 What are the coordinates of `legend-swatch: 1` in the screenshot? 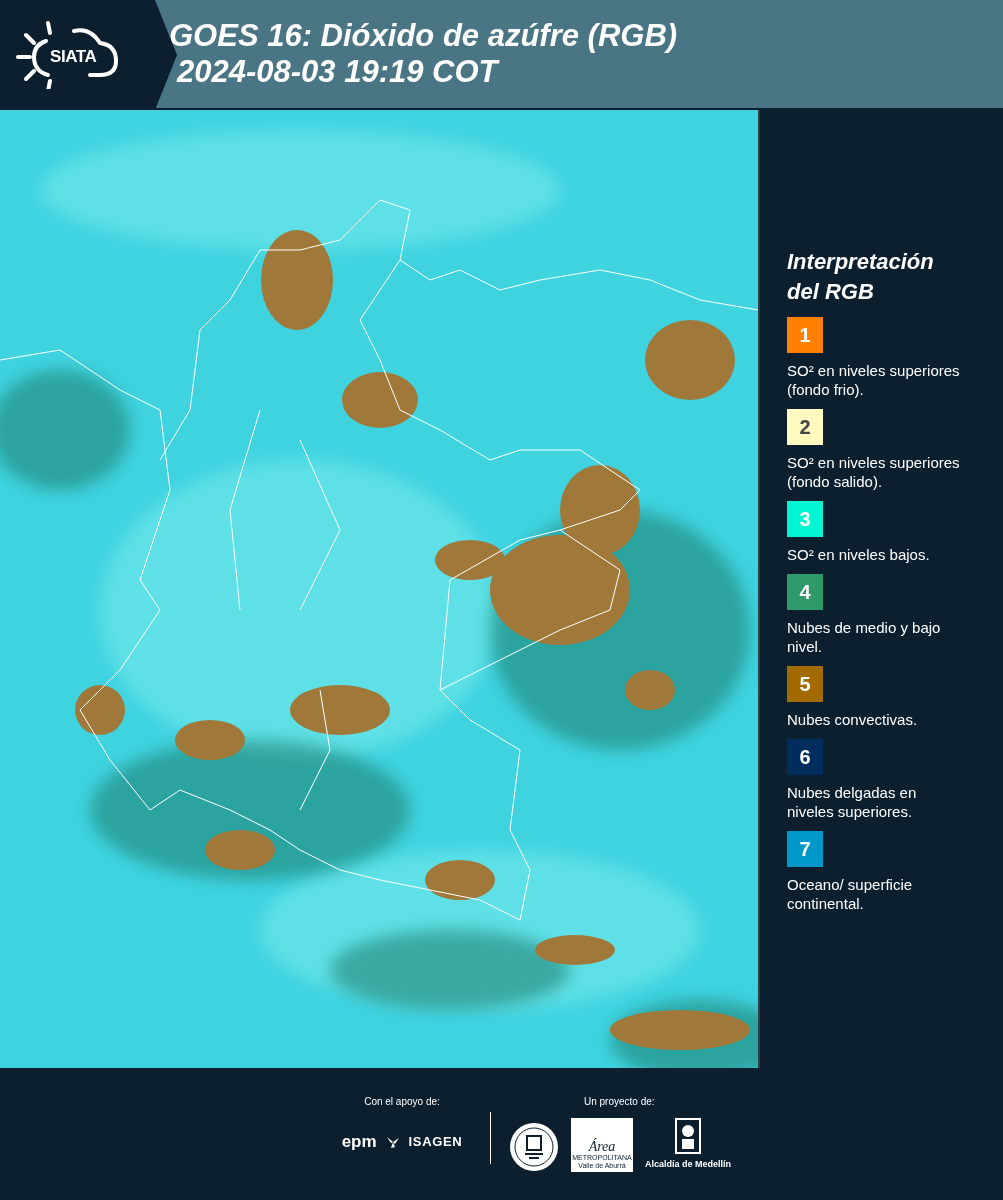 It's located at (805, 335).